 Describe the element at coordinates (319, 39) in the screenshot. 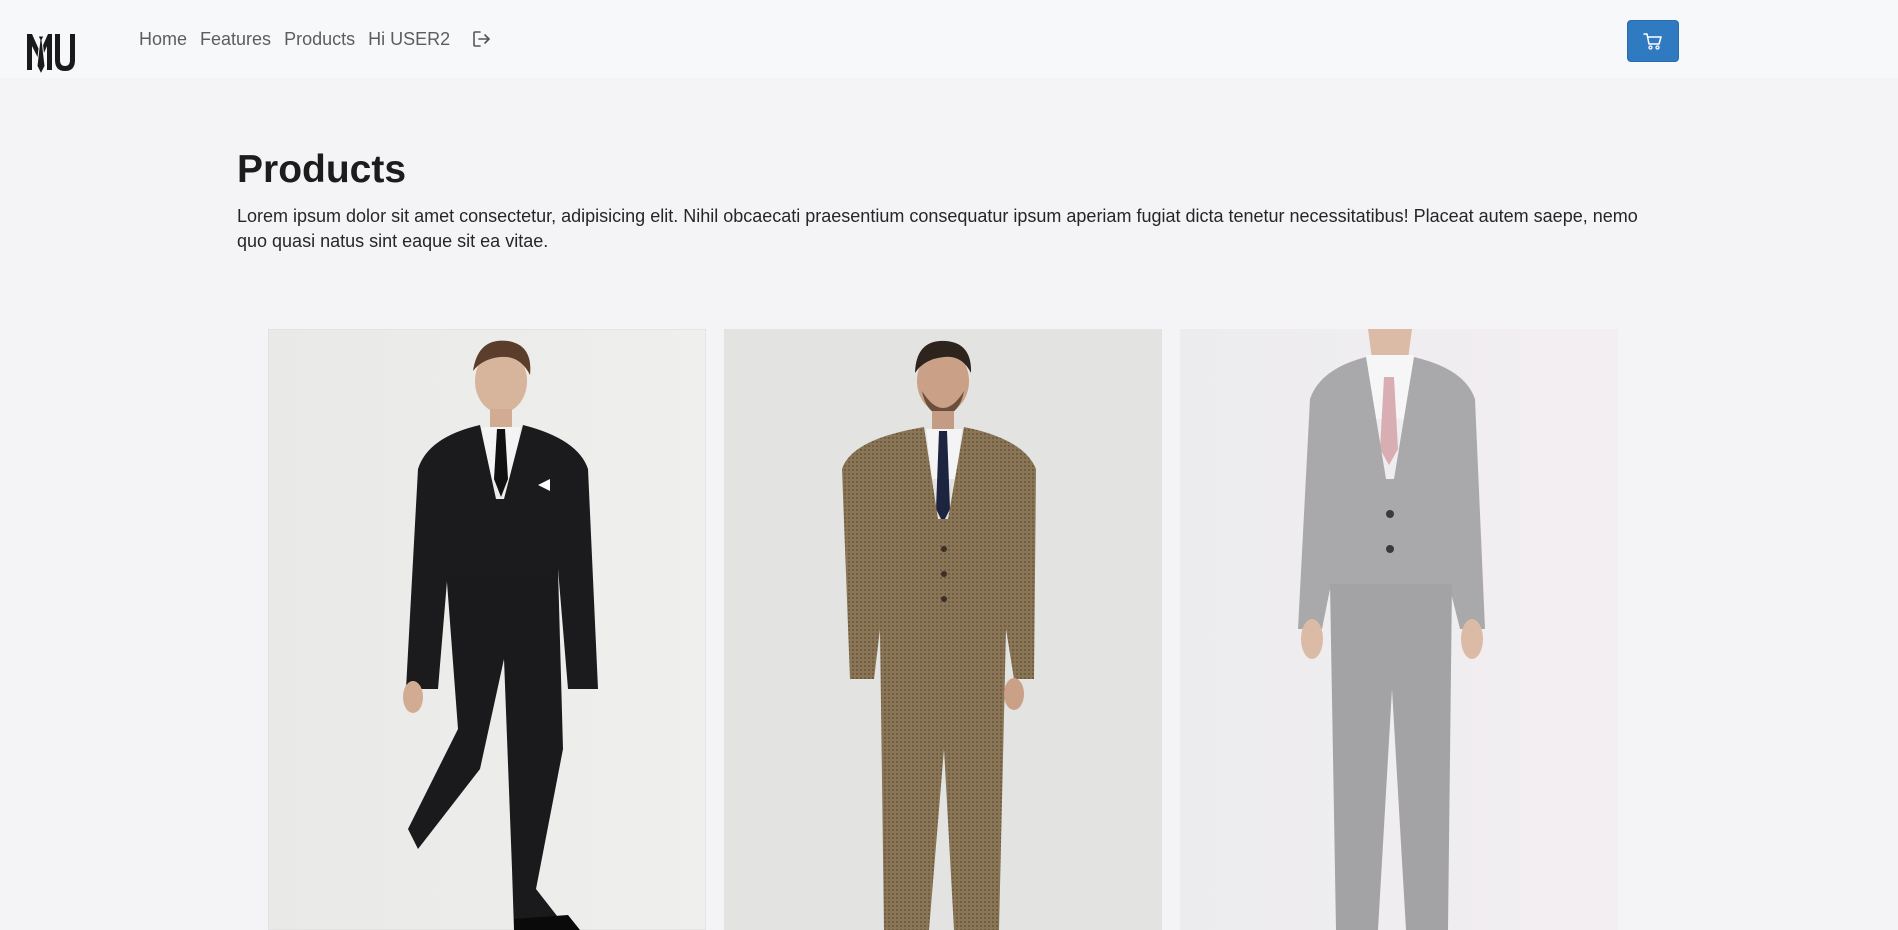

I see `nav-products-link: Products` at that location.